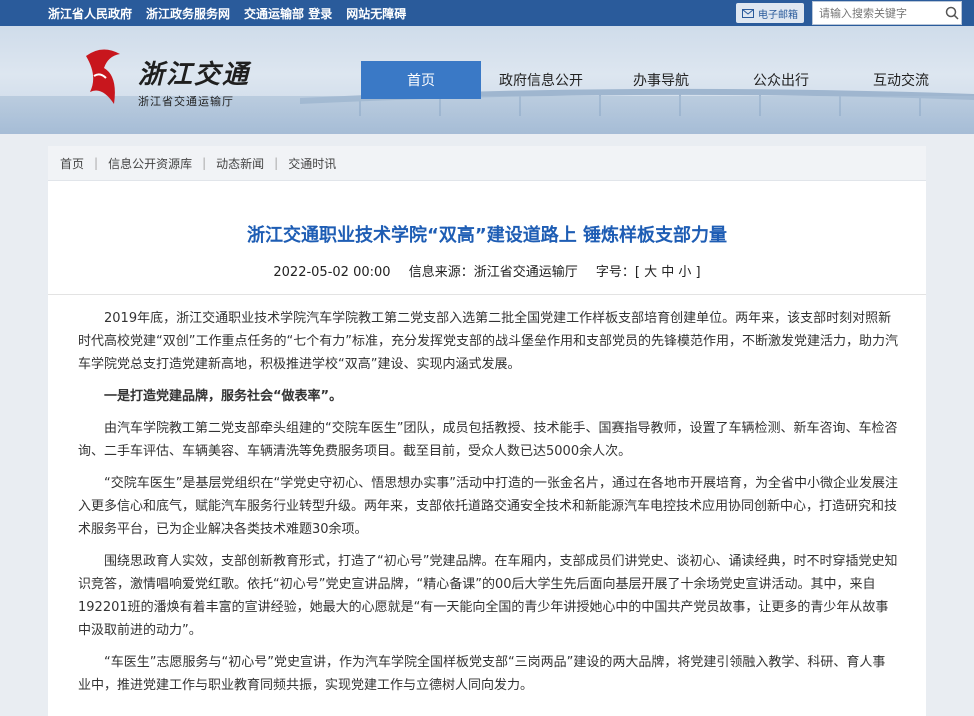 This screenshot has width=974, height=716. What do you see at coordinates (541, 80) in the screenshot?
I see `nav-gov-info: 政府信息公开` at bounding box center [541, 80].